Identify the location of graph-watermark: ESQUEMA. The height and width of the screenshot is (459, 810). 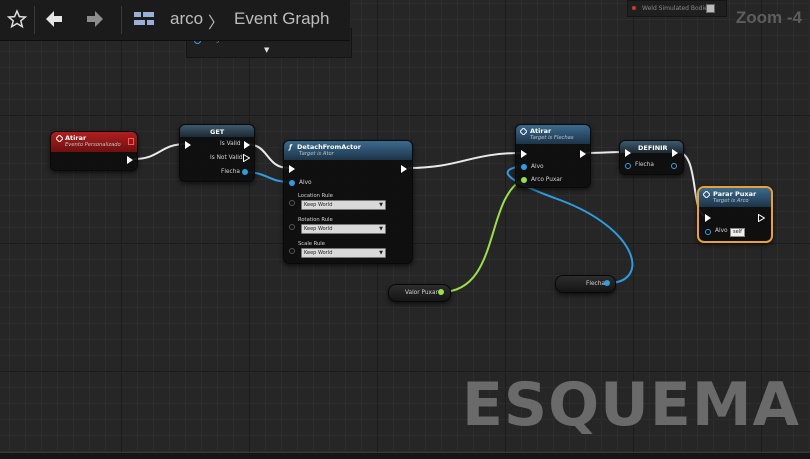
(630, 405).